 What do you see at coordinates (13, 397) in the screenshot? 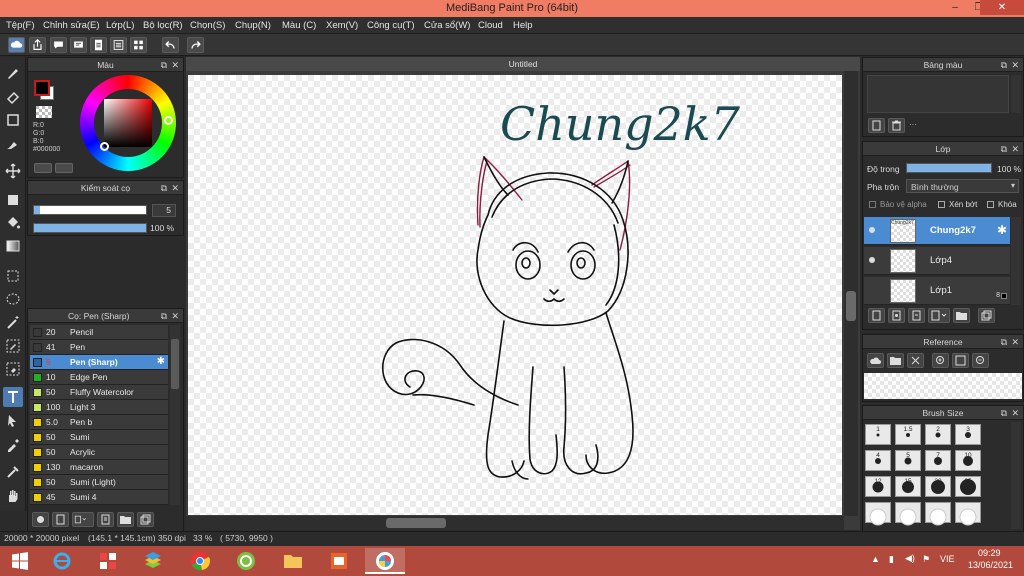
I see `text-tool-icon` at bounding box center [13, 397].